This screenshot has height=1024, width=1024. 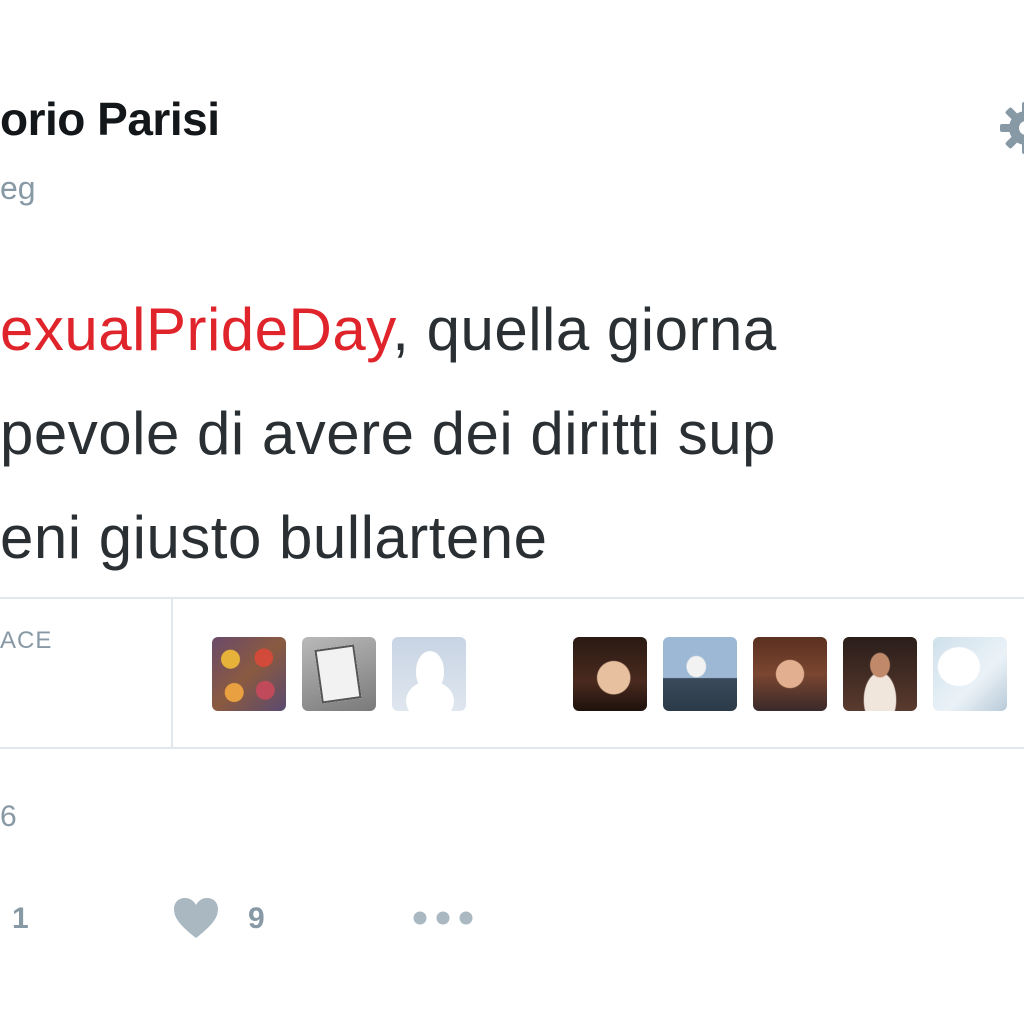 What do you see at coordinates (18, 188) in the screenshot?
I see `author-handle: eg` at bounding box center [18, 188].